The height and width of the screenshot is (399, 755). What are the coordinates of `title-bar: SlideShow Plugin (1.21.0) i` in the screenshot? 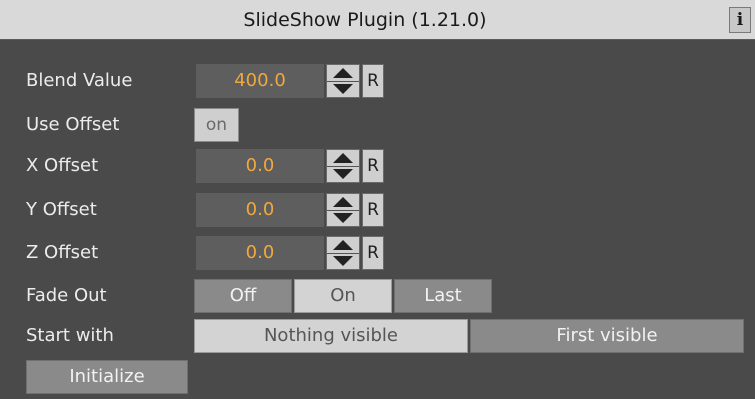 It's located at (377, 20).